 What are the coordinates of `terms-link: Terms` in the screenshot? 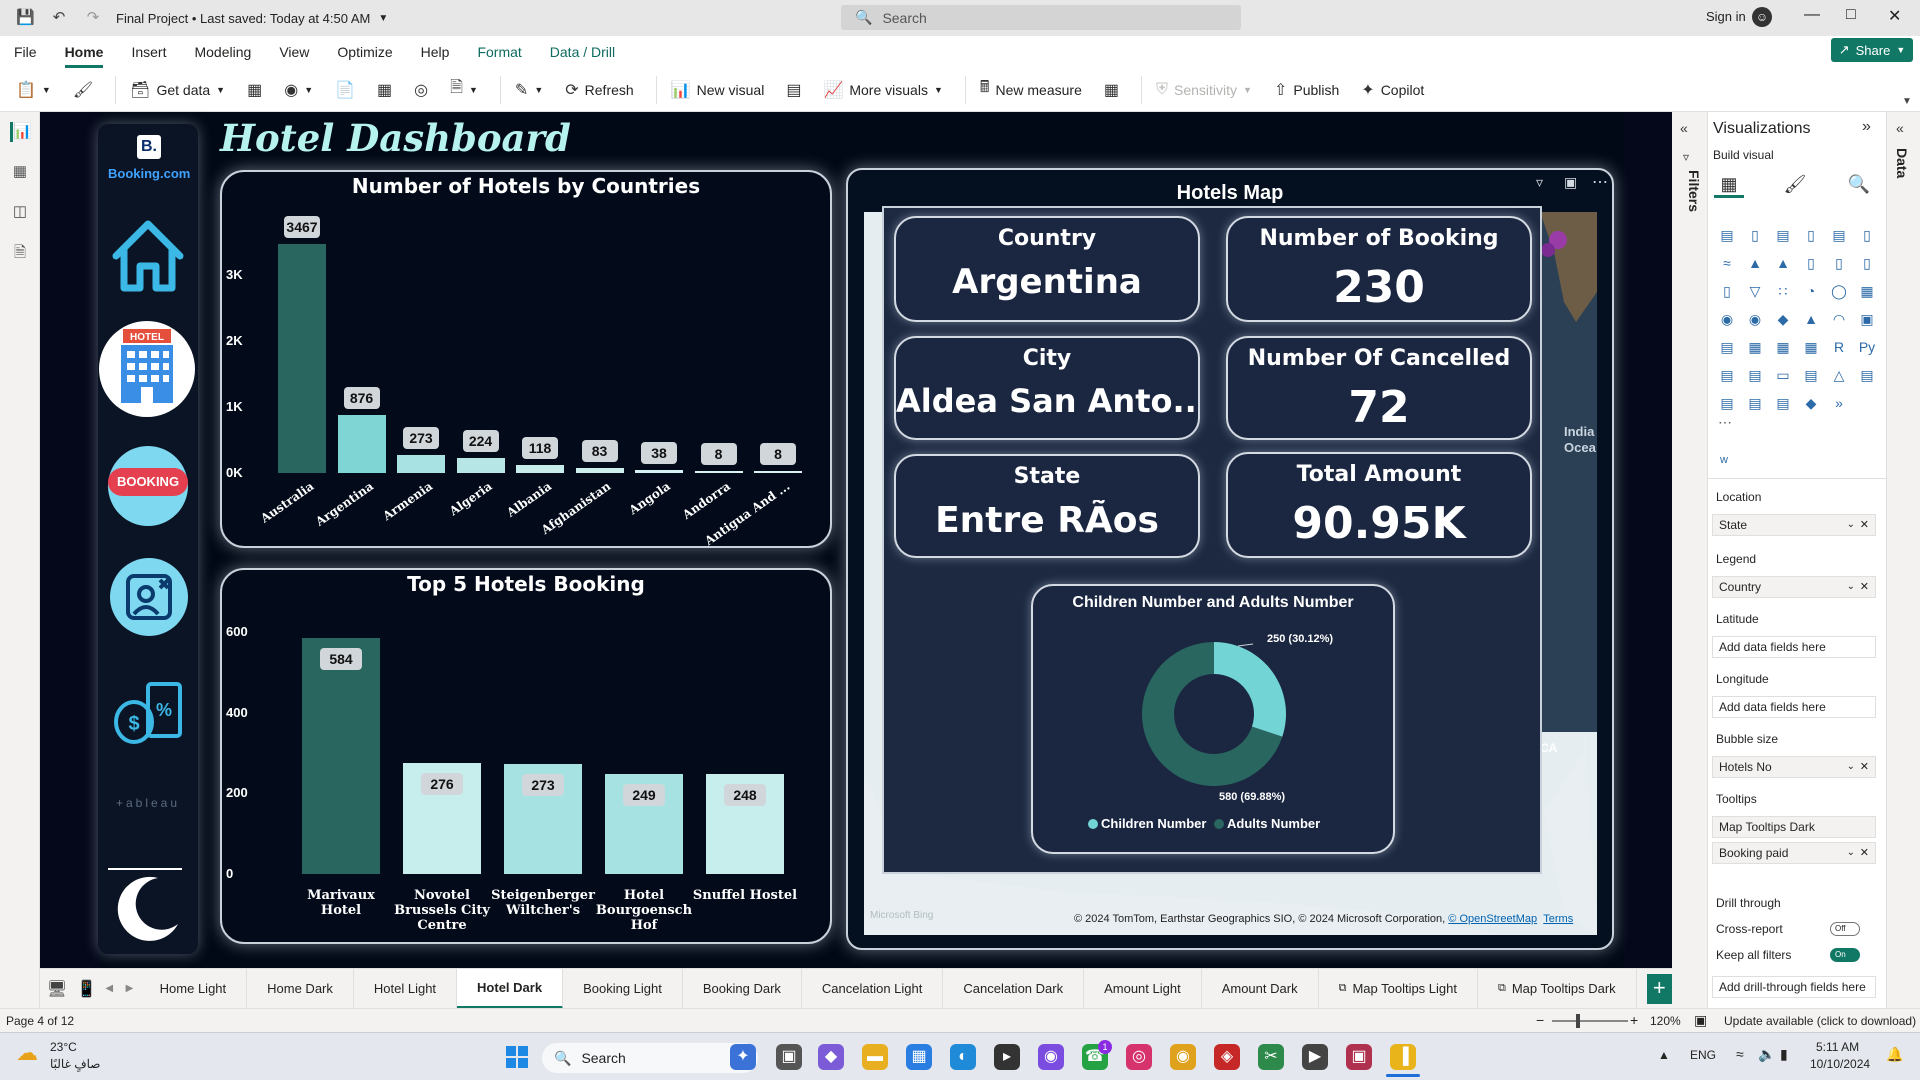 It's located at (1558, 919).